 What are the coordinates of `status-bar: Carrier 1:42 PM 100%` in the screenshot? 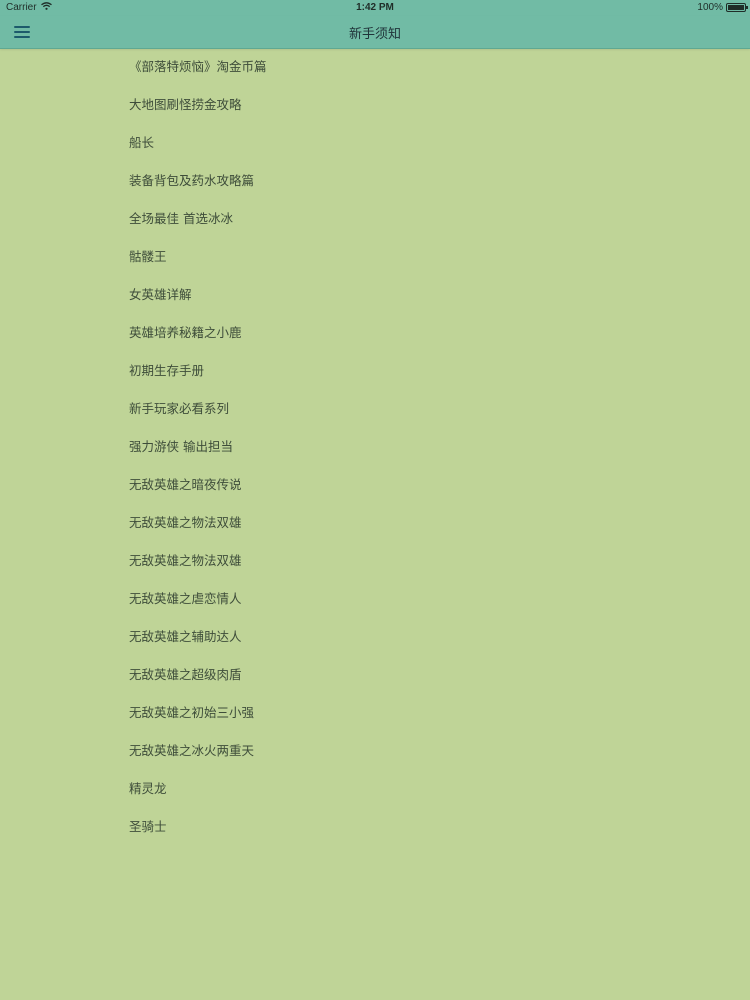 It's located at (375, 8).